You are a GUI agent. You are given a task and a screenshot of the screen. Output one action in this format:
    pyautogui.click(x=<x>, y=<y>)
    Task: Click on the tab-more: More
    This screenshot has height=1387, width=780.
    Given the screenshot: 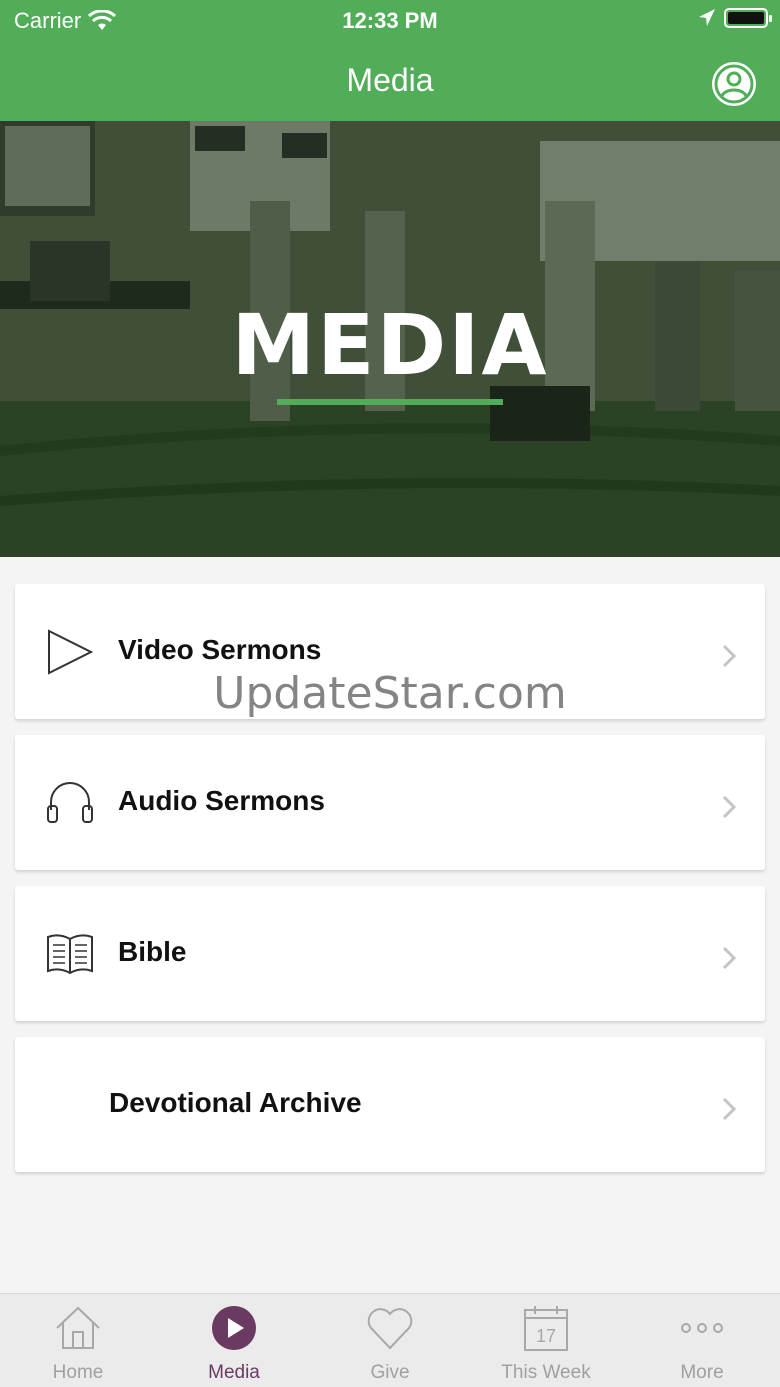 What is the action you would take?
    pyautogui.click(x=702, y=1340)
    